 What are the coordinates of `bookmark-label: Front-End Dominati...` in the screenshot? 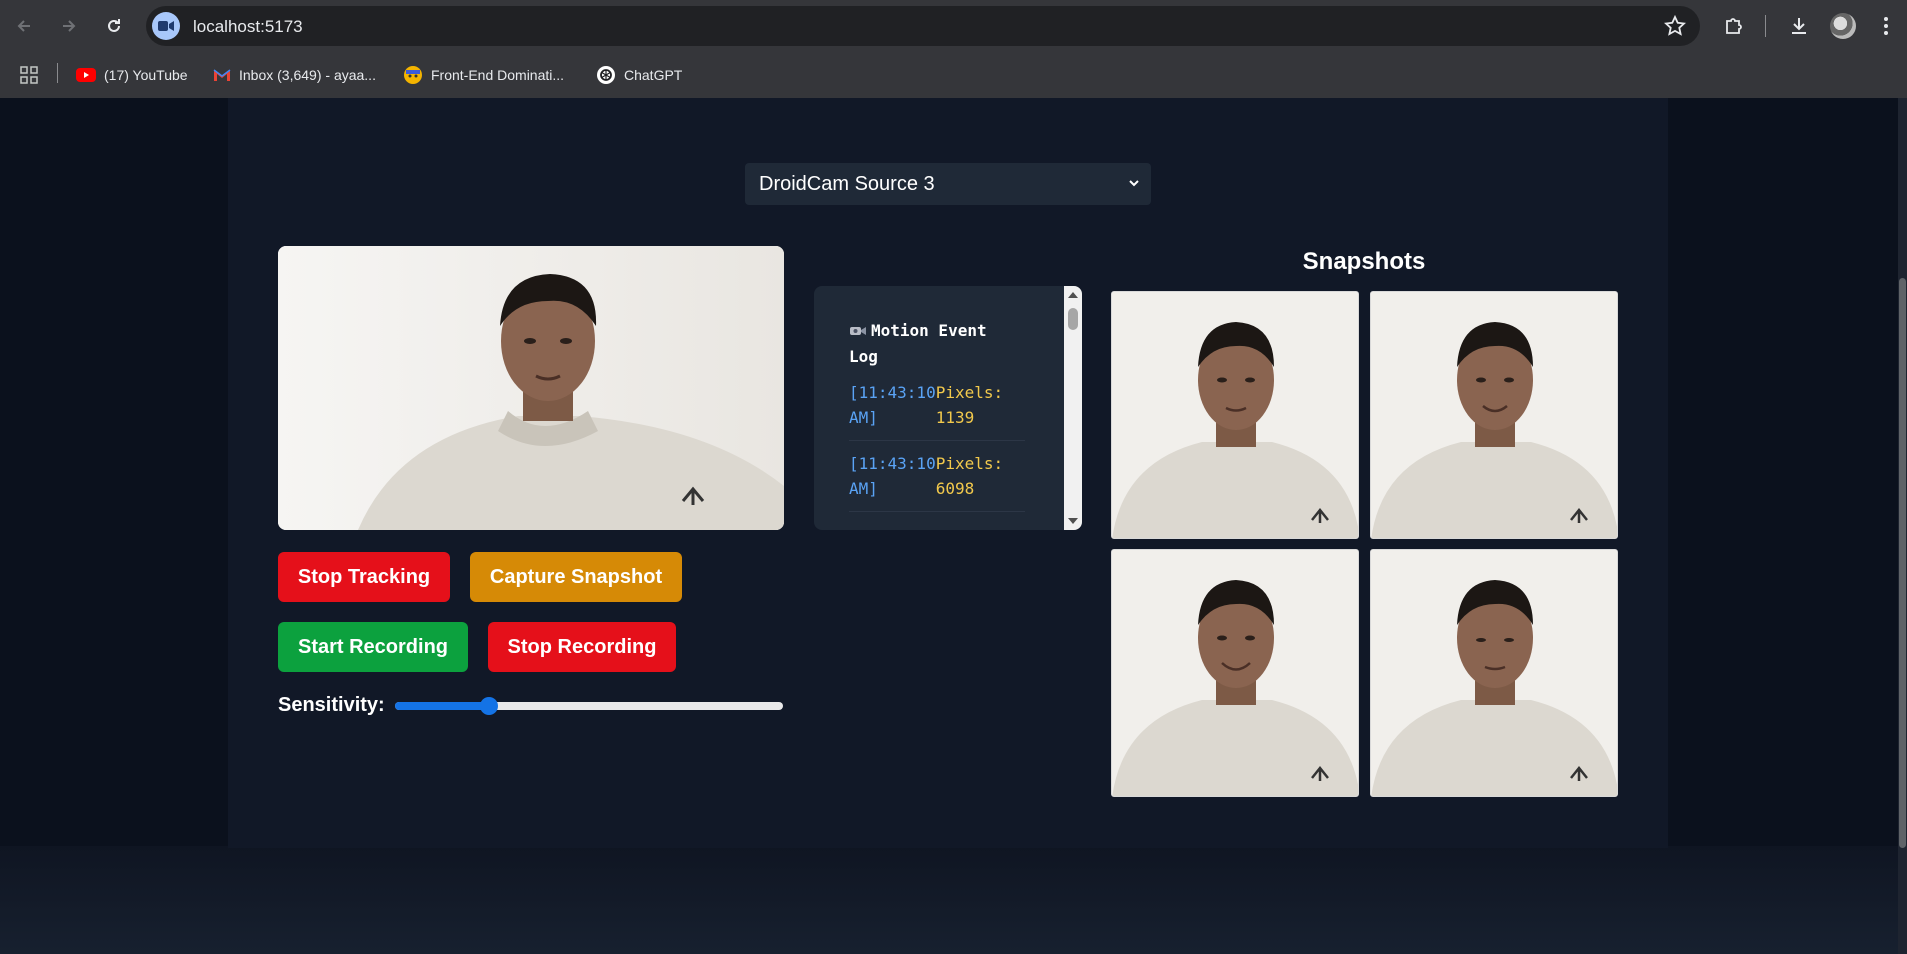 It's located at (498, 75).